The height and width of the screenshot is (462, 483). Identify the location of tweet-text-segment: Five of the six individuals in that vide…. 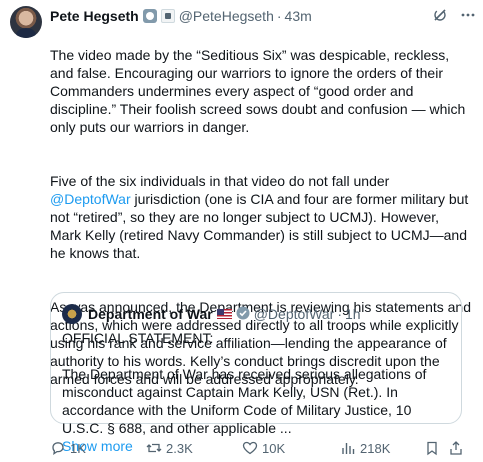
(220, 181).